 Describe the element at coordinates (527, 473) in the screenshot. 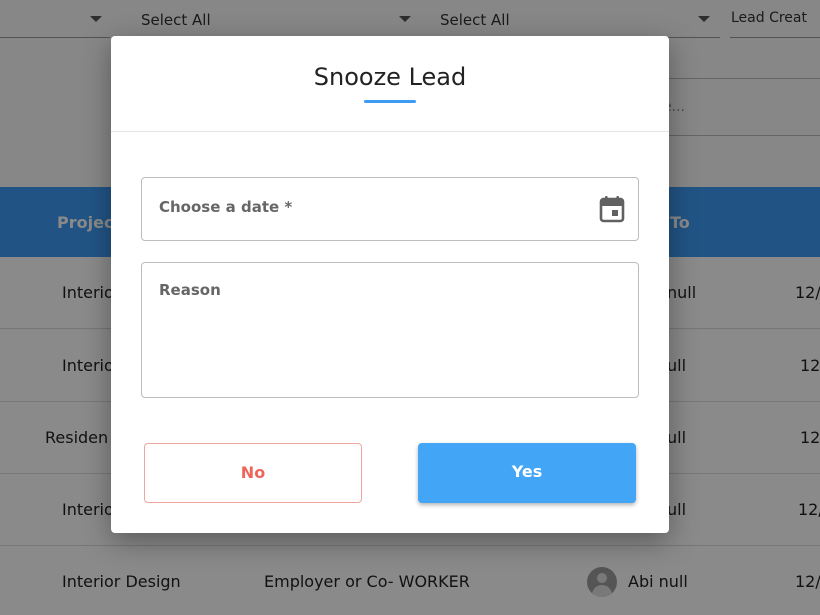

I see `yes-button: Yes` at that location.